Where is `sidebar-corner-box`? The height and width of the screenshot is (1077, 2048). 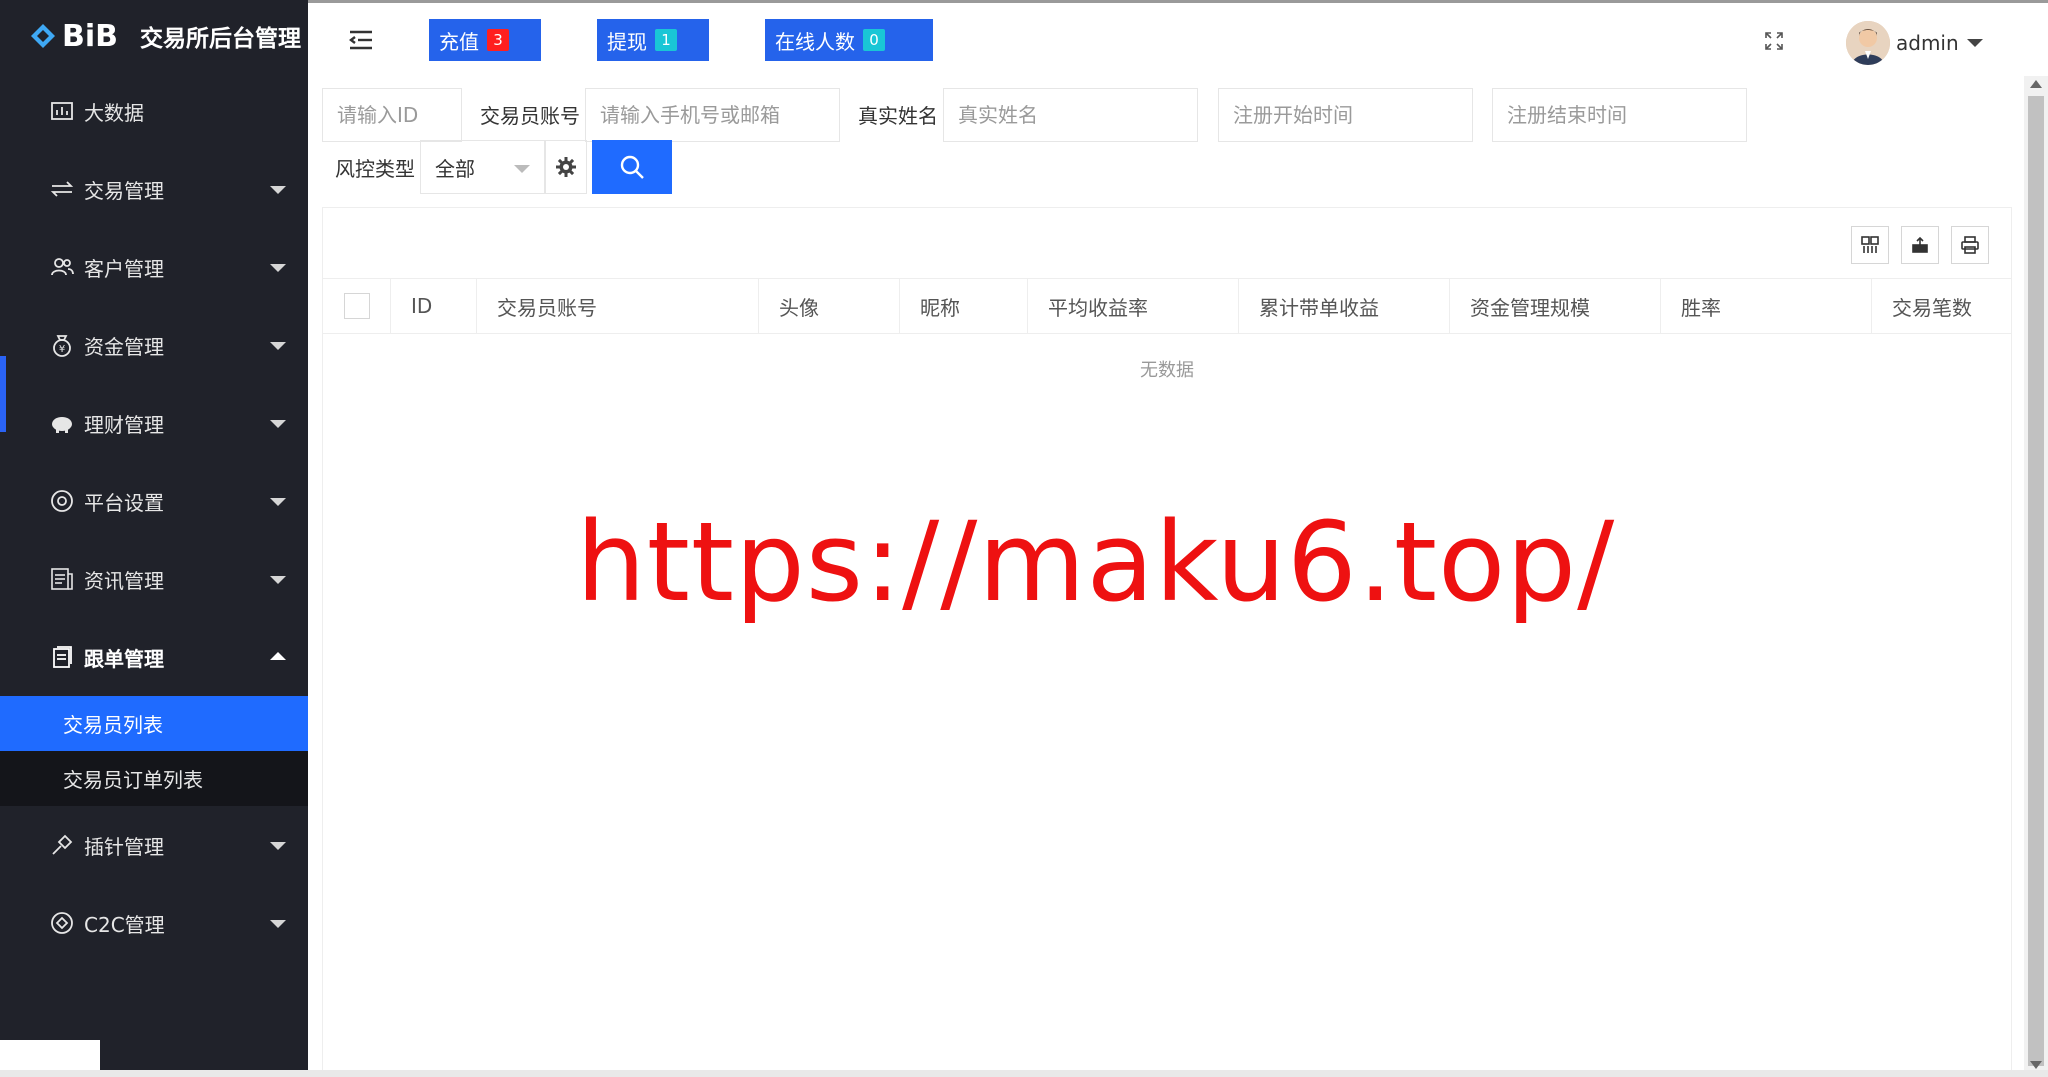
sidebar-corner-box is located at coordinates (50, 1055).